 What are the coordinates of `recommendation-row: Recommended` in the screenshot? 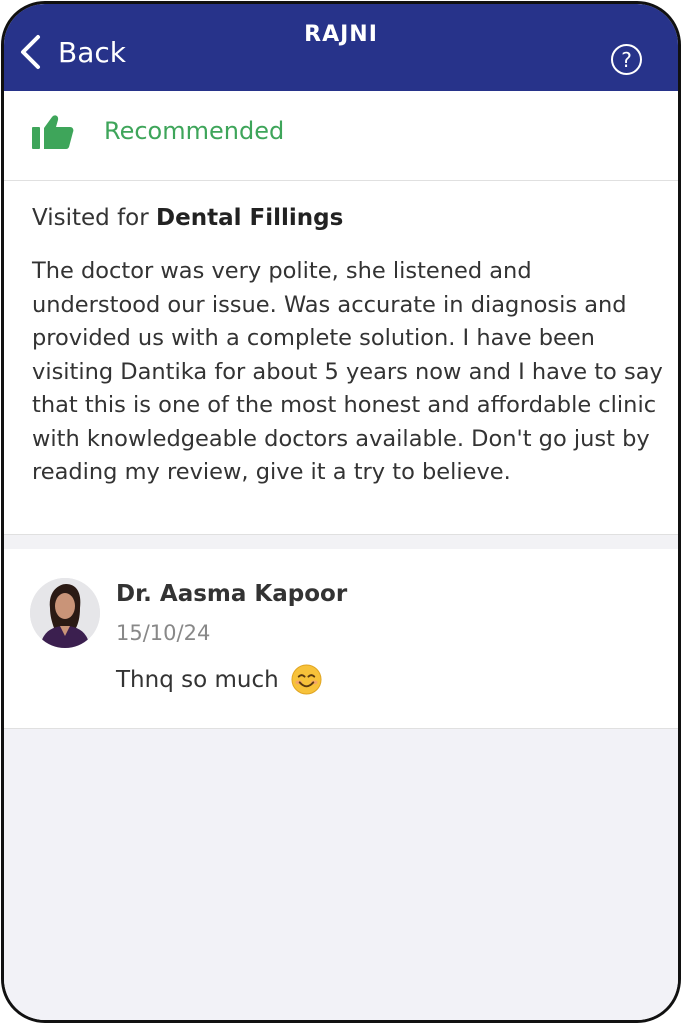 It's located at (341, 136).